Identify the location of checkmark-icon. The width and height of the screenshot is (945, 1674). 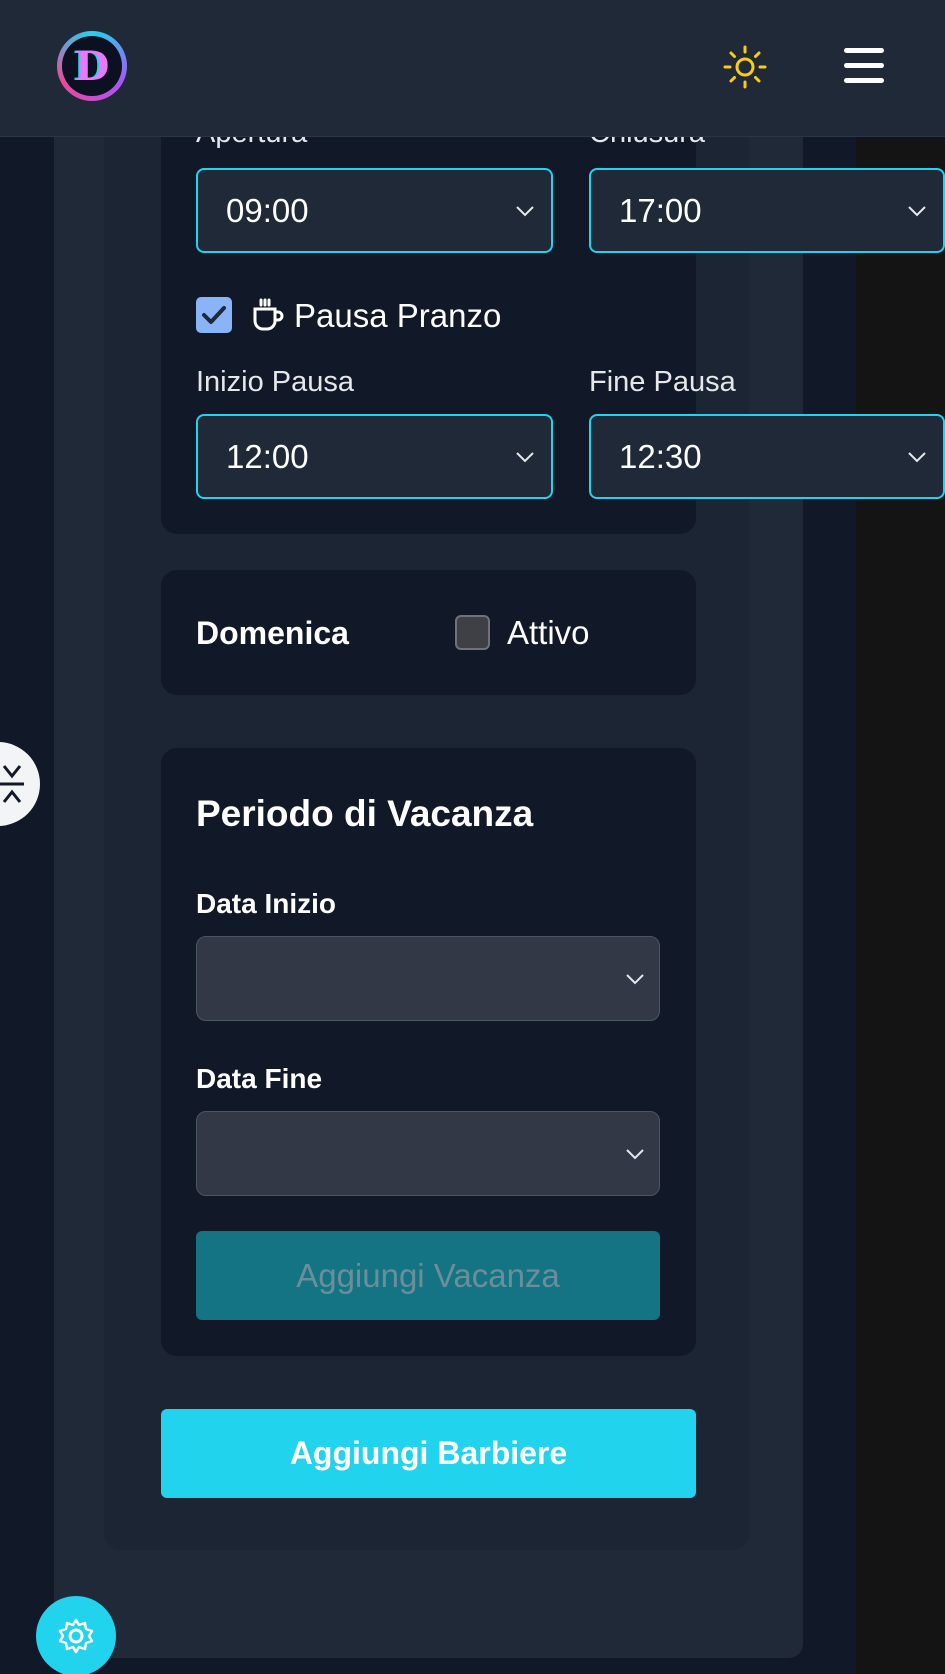
(214, 315).